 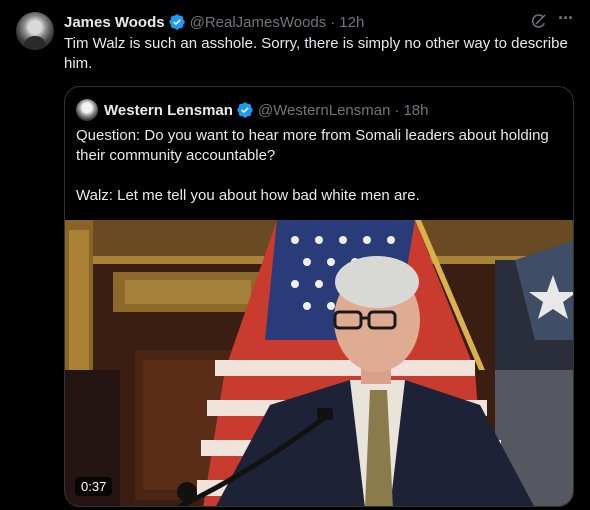 What do you see at coordinates (258, 22) in the screenshot?
I see `author-handle: @RealJamesWoods` at bounding box center [258, 22].